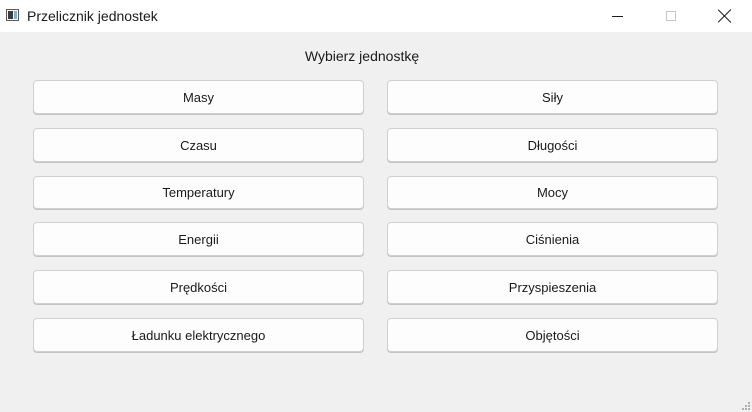 The image size is (752, 412). I want to click on window-title: Przelicznik jednostek, so click(92, 16).